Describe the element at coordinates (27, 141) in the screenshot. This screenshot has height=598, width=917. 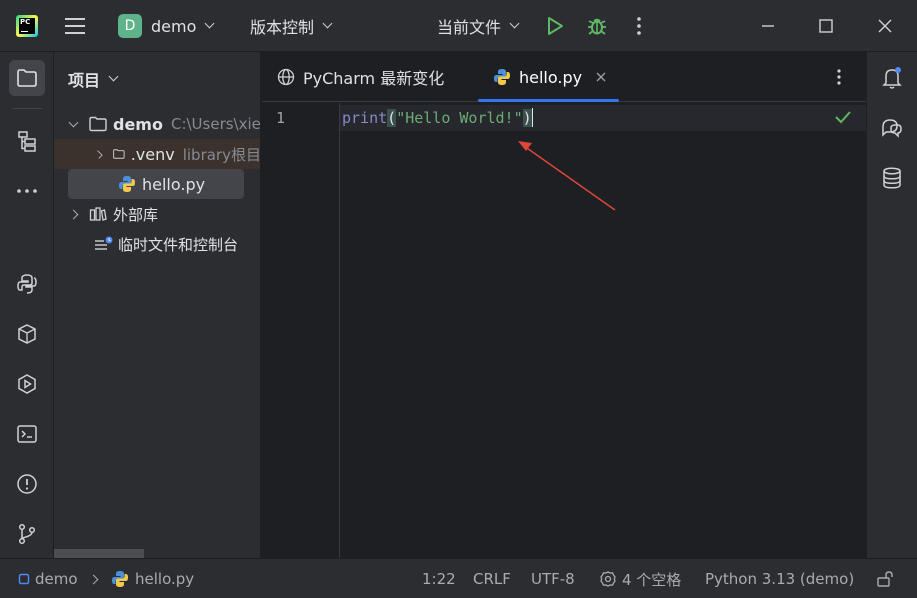
I see `structure-tool-button` at that location.